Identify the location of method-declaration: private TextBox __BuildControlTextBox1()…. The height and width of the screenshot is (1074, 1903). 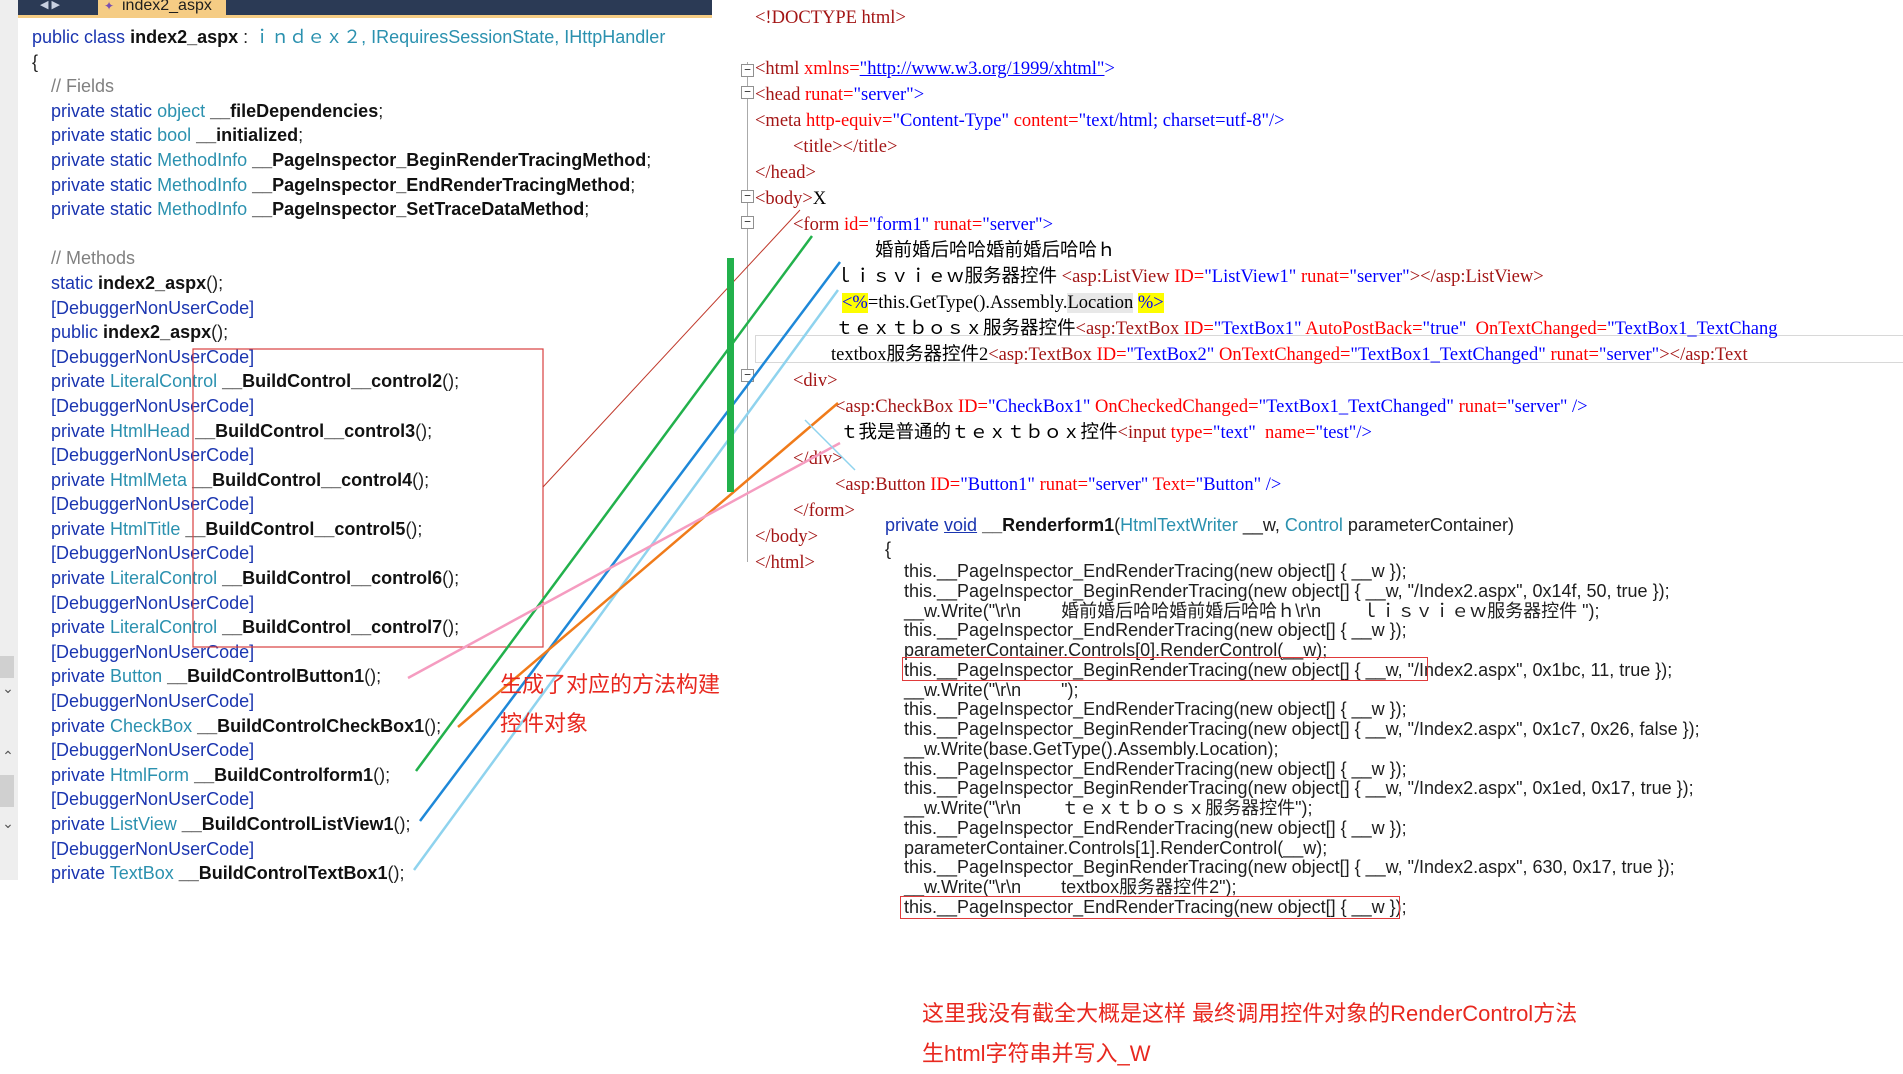
(348, 873).